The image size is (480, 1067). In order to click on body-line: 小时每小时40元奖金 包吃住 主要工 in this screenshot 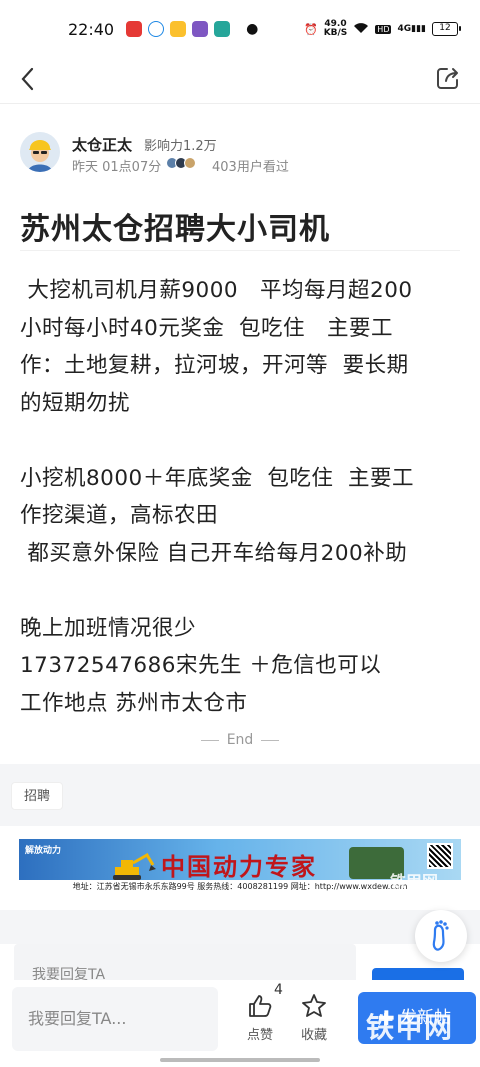, I will do `click(207, 328)`.